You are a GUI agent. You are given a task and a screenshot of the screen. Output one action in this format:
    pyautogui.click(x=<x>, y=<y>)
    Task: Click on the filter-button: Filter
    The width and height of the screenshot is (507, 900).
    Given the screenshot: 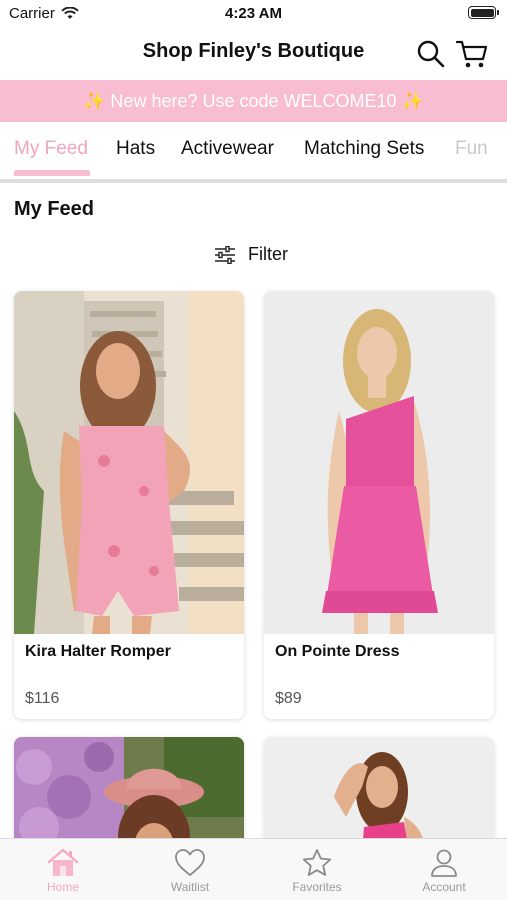 What is the action you would take?
    pyautogui.click(x=251, y=254)
    